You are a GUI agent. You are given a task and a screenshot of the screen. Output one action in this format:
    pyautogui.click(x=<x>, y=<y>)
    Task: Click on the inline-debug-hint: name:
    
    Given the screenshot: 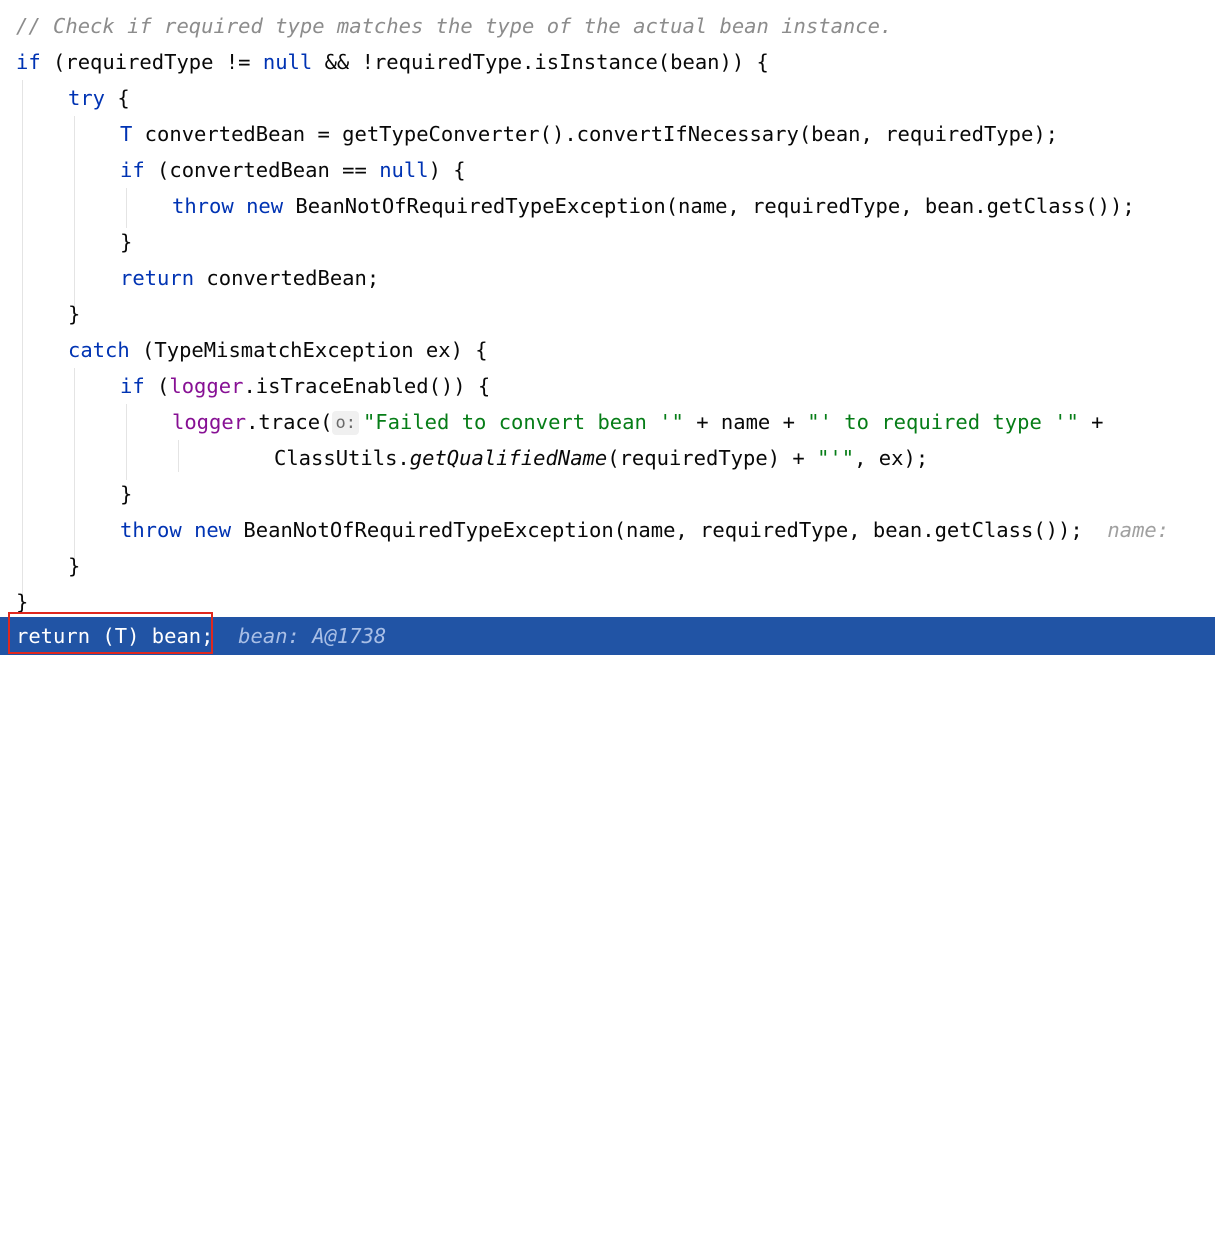 What is the action you would take?
    pyautogui.click(x=1138, y=530)
    